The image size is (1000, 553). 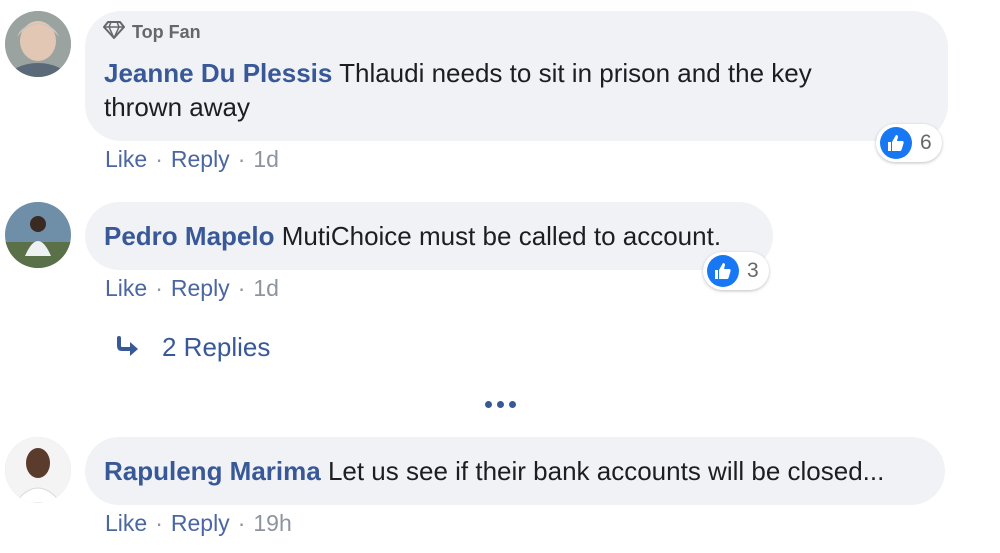 What do you see at coordinates (189, 236) in the screenshot?
I see `commenter-name: Pedro Mapelo` at bounding box center [189, 236].